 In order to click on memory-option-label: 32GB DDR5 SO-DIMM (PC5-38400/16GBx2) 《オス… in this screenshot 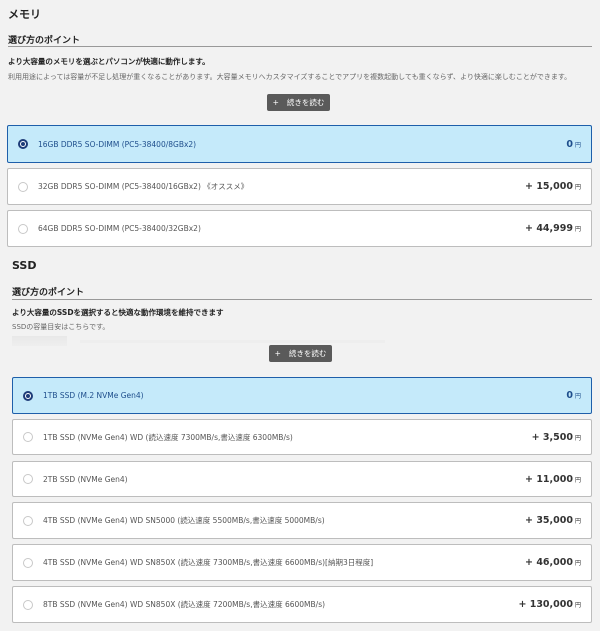, I will do `click(143, 186)`.